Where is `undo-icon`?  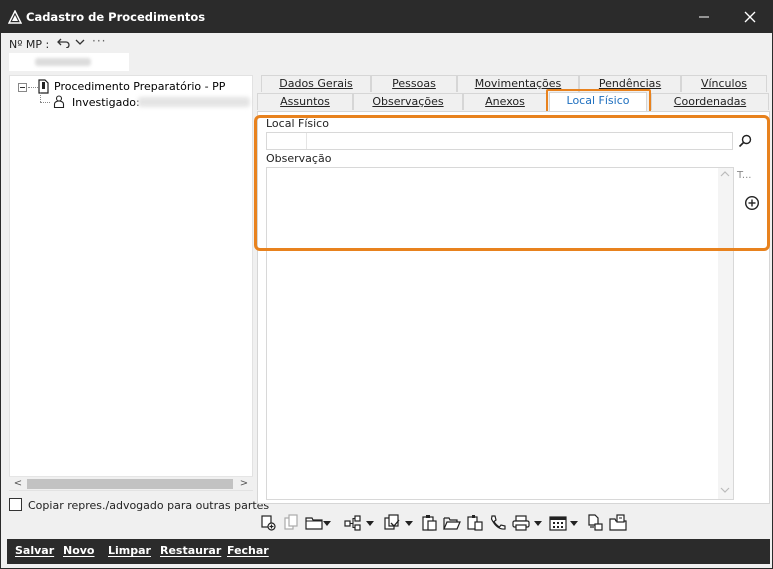
undo-icon is located at coordinates (64, 42).